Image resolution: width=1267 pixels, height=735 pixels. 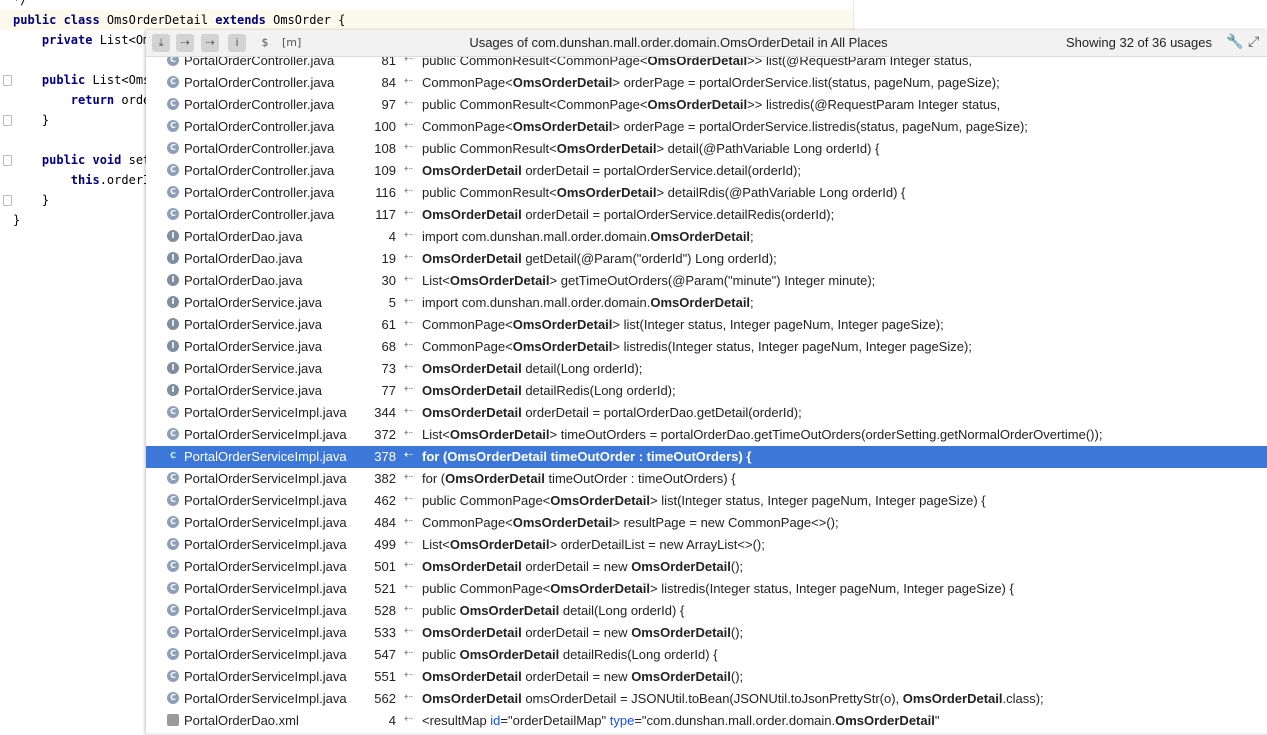 What do you see at coordinates (385, 214) in the screenshot?
I see `usage-line-number: 117` at bounding box center [385, 214].